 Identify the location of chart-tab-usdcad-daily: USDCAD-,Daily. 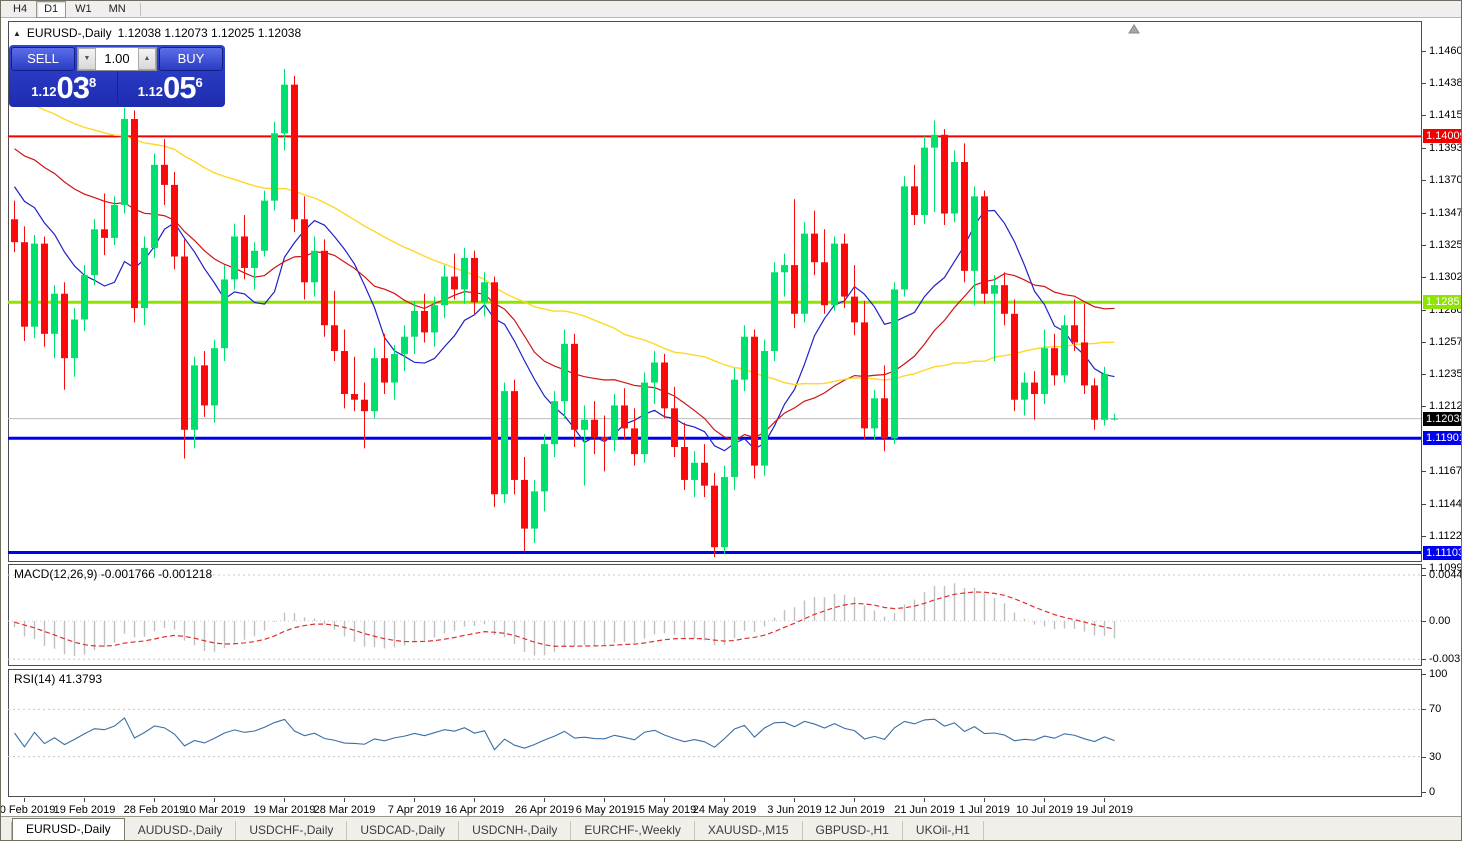
(403, 830).